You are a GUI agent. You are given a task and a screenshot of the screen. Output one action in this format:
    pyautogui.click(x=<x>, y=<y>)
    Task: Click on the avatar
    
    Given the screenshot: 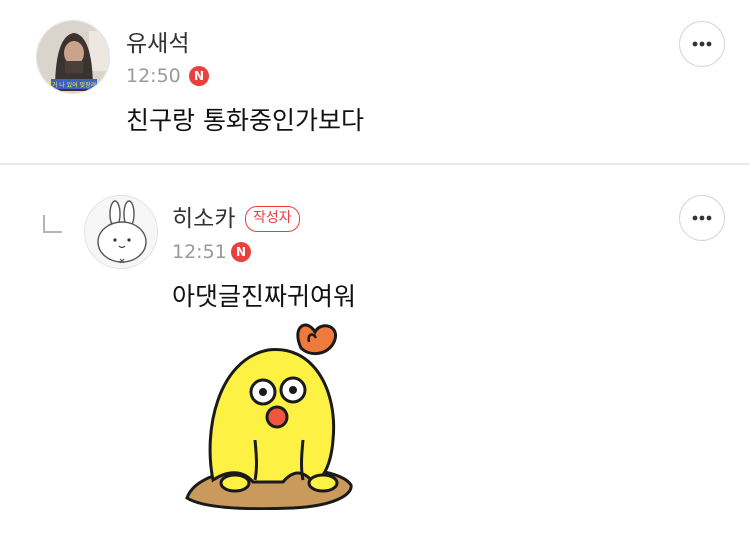 What is the action you would take?
    pyautogui.click(x=121, y=232)
    